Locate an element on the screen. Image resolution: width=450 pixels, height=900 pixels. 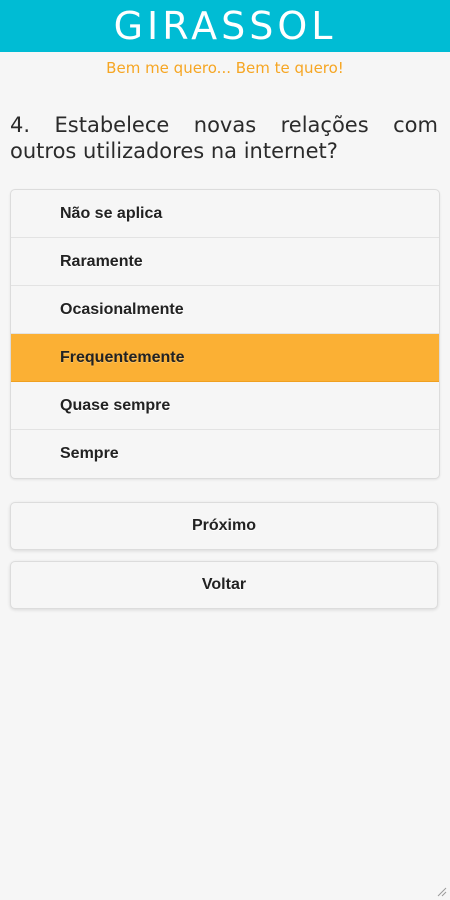
option-raramente: Raramente is located at coordinates (225, 262).